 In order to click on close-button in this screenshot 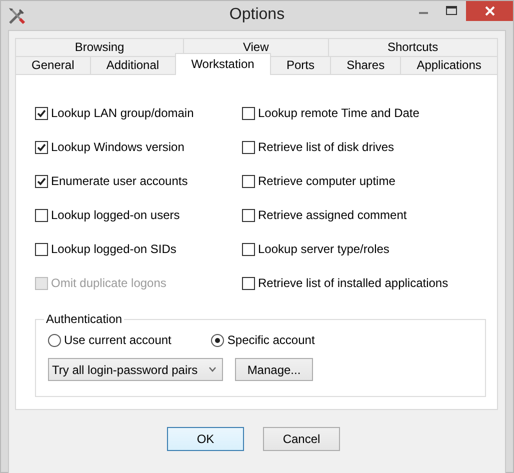, I will do `click(489, 11)`.